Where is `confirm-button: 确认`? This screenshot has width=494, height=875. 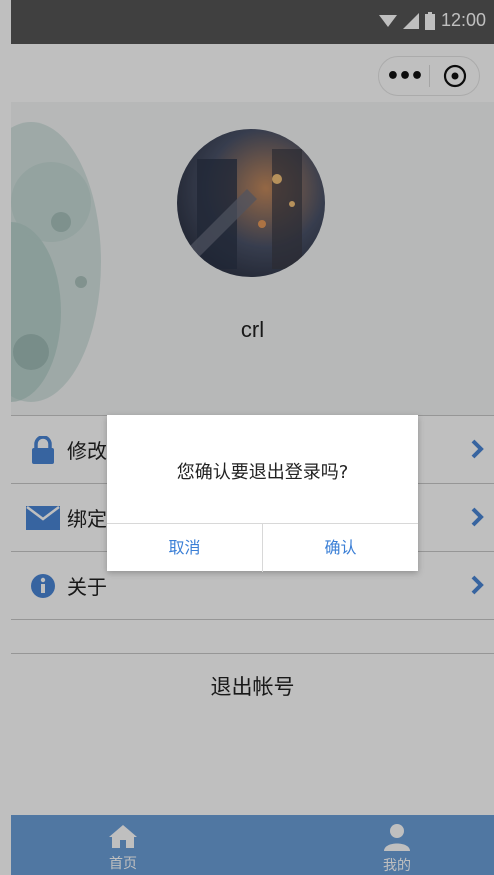 confirm-button: 确认 is located at coordinates (340, 548).